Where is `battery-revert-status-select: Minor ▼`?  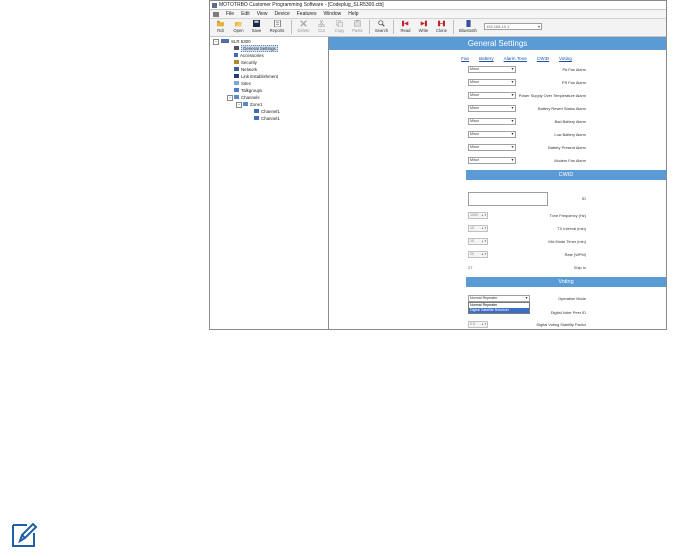
battery-revert-status-select: Minor ▼ is located at coordinates (492, 108).